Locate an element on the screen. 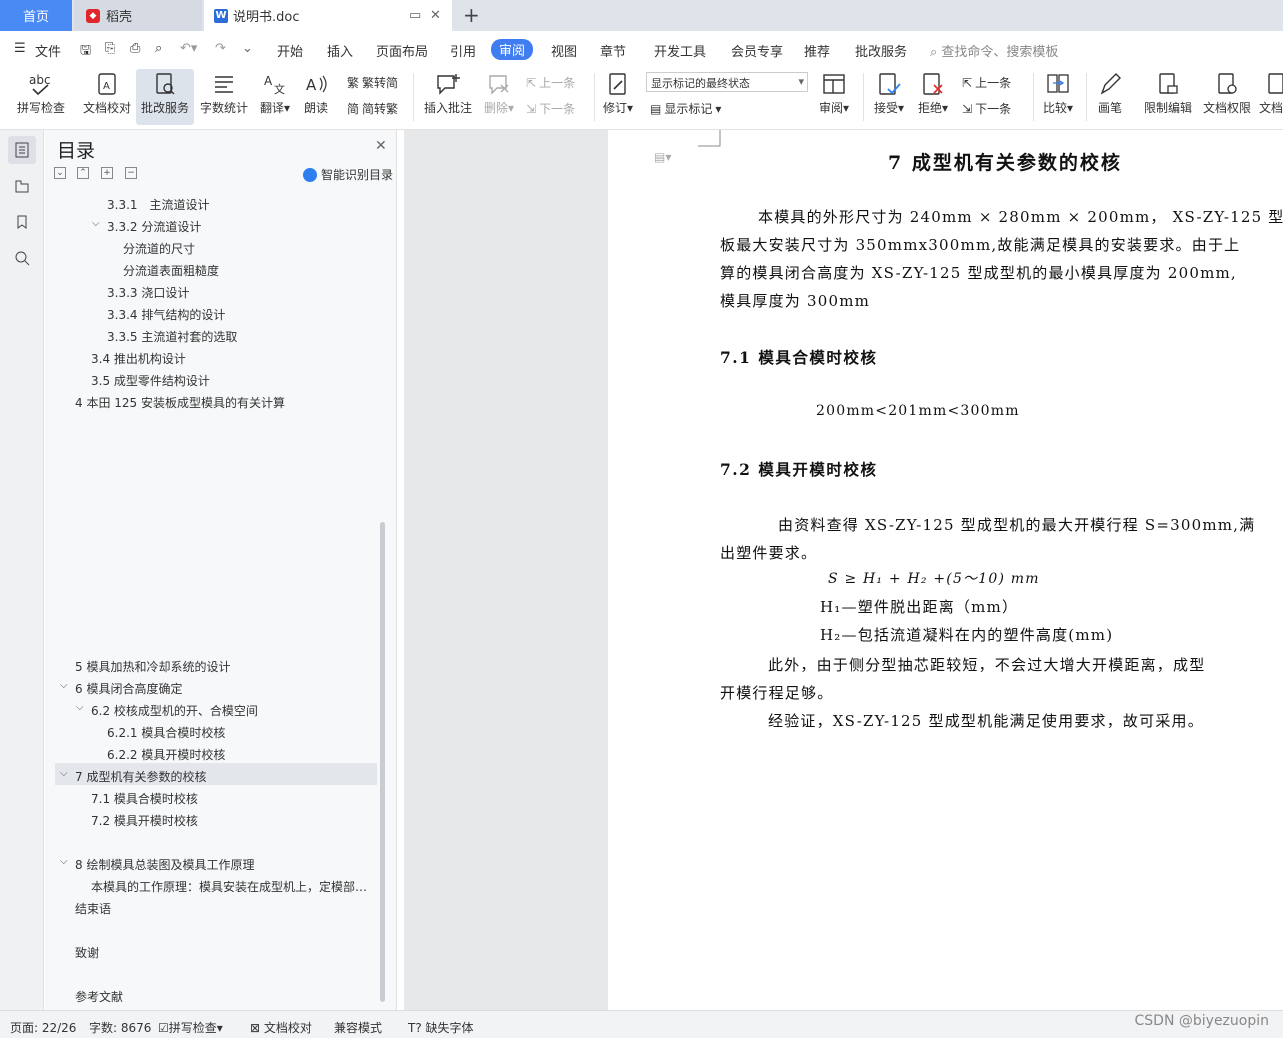 The image size is (1283, 1038). expand-up-icon: ⌃ is located at coordinates (83, 173).